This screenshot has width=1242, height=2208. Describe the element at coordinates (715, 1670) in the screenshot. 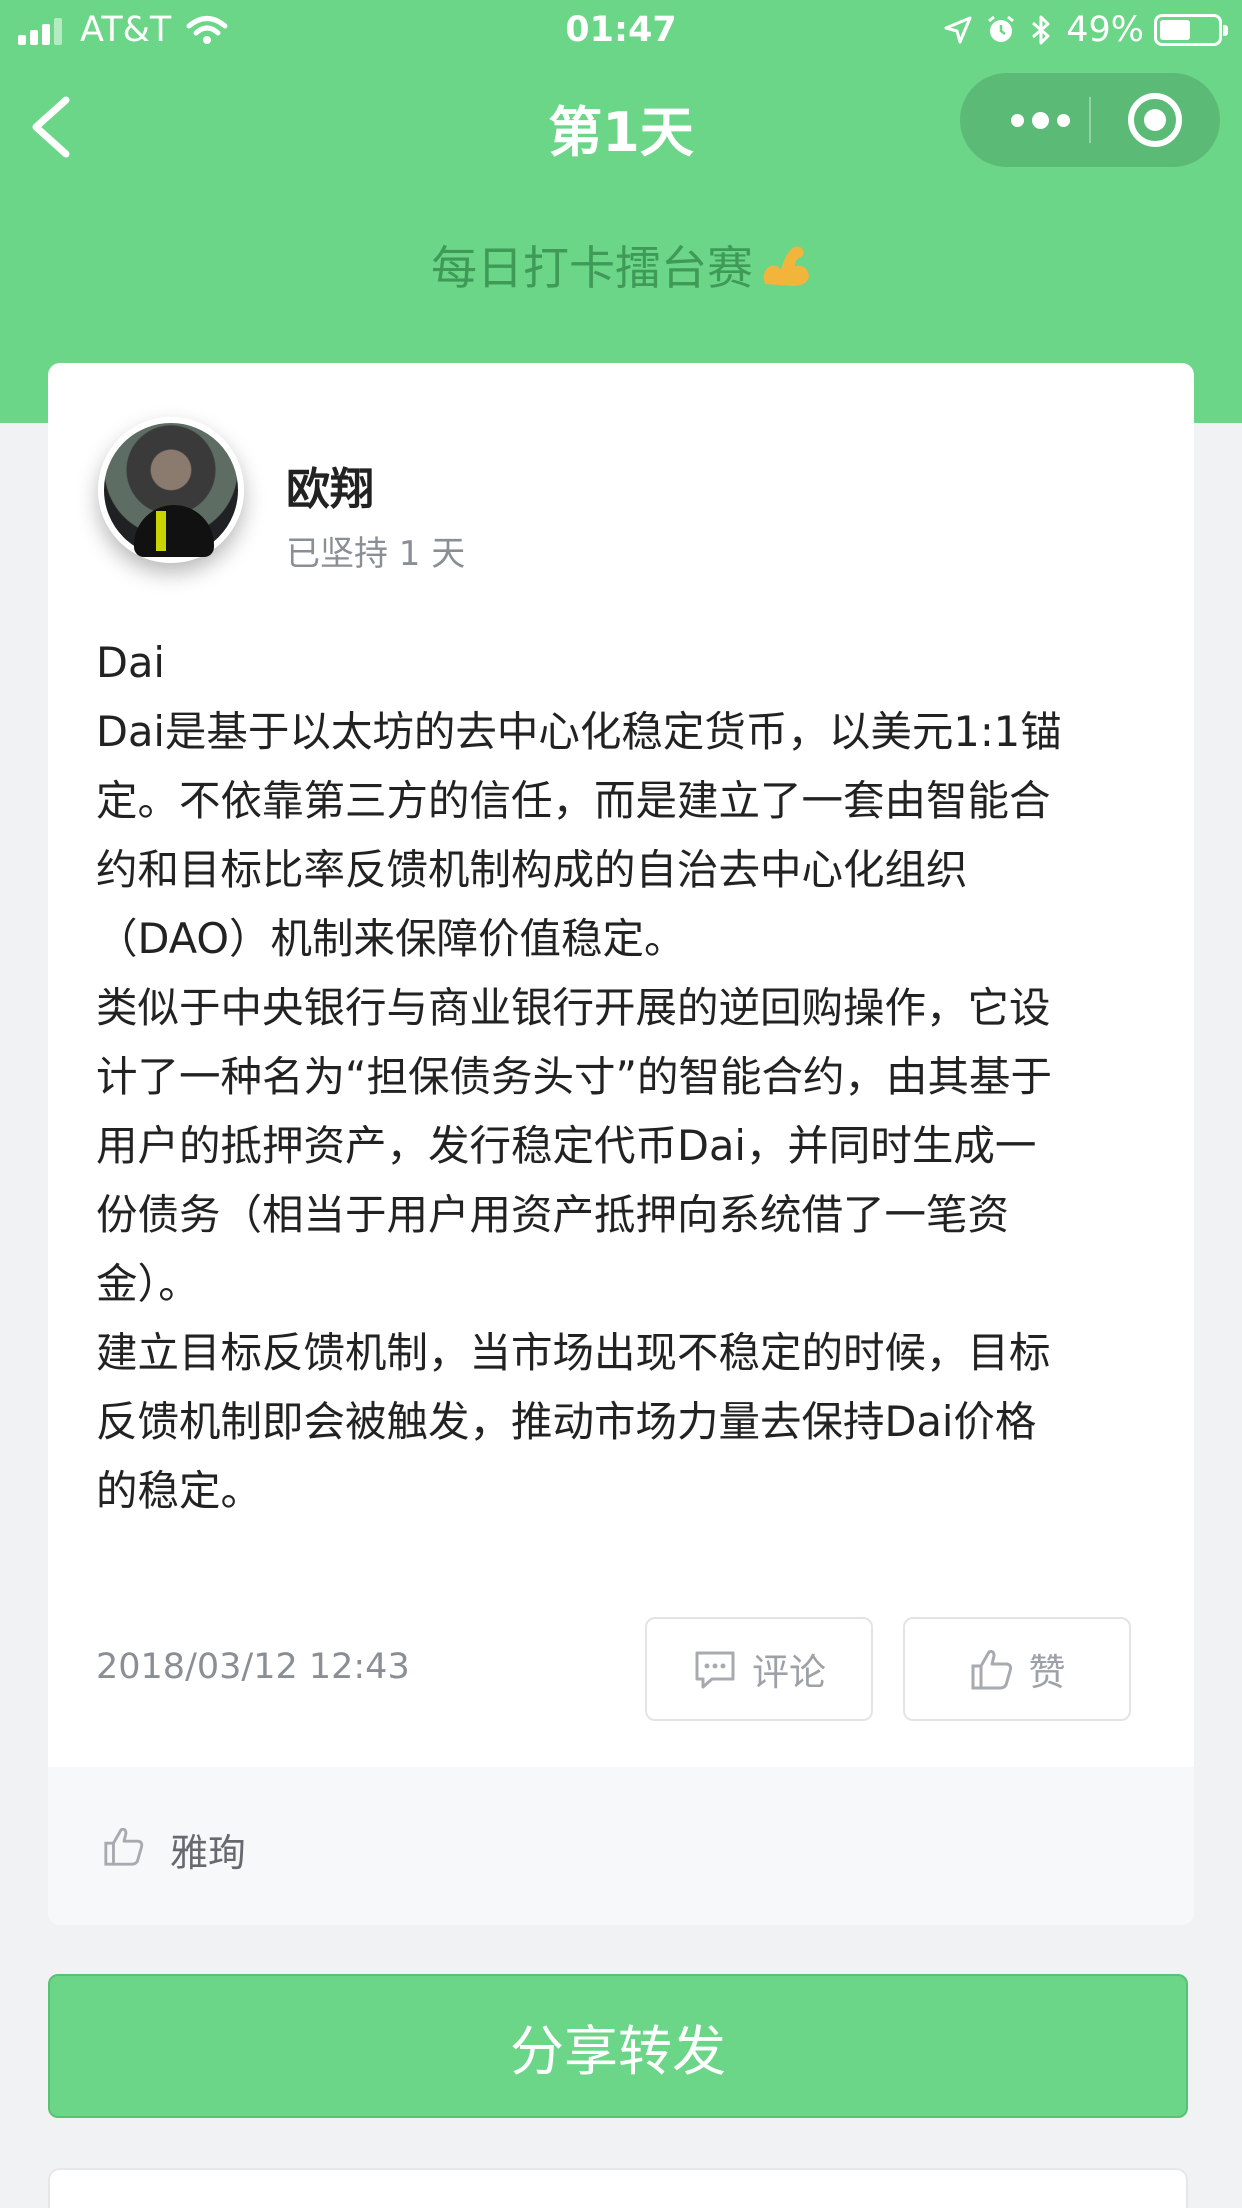

I see `comment-icon` at that location.